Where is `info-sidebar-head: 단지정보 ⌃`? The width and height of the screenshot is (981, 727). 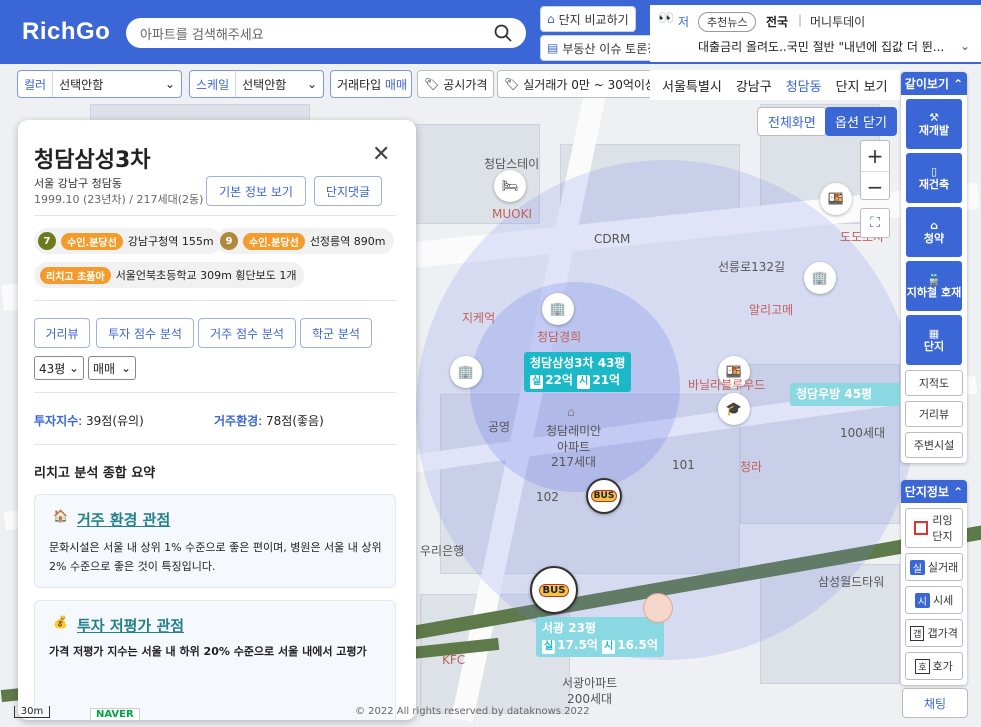 info-sidebar-head: 단지정보 ⌃ is located at coordinates (934, 491).